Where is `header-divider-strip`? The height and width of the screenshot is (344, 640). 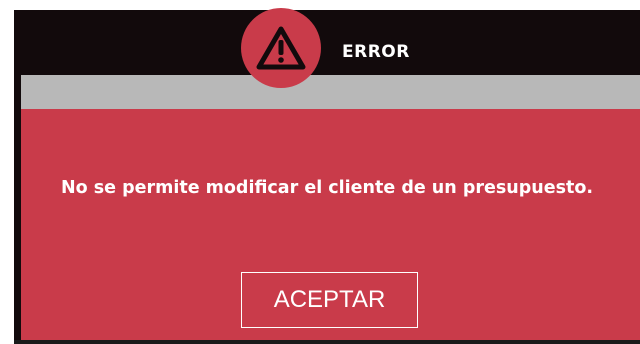 header-divider-strip is located at coordinates (330, 92).